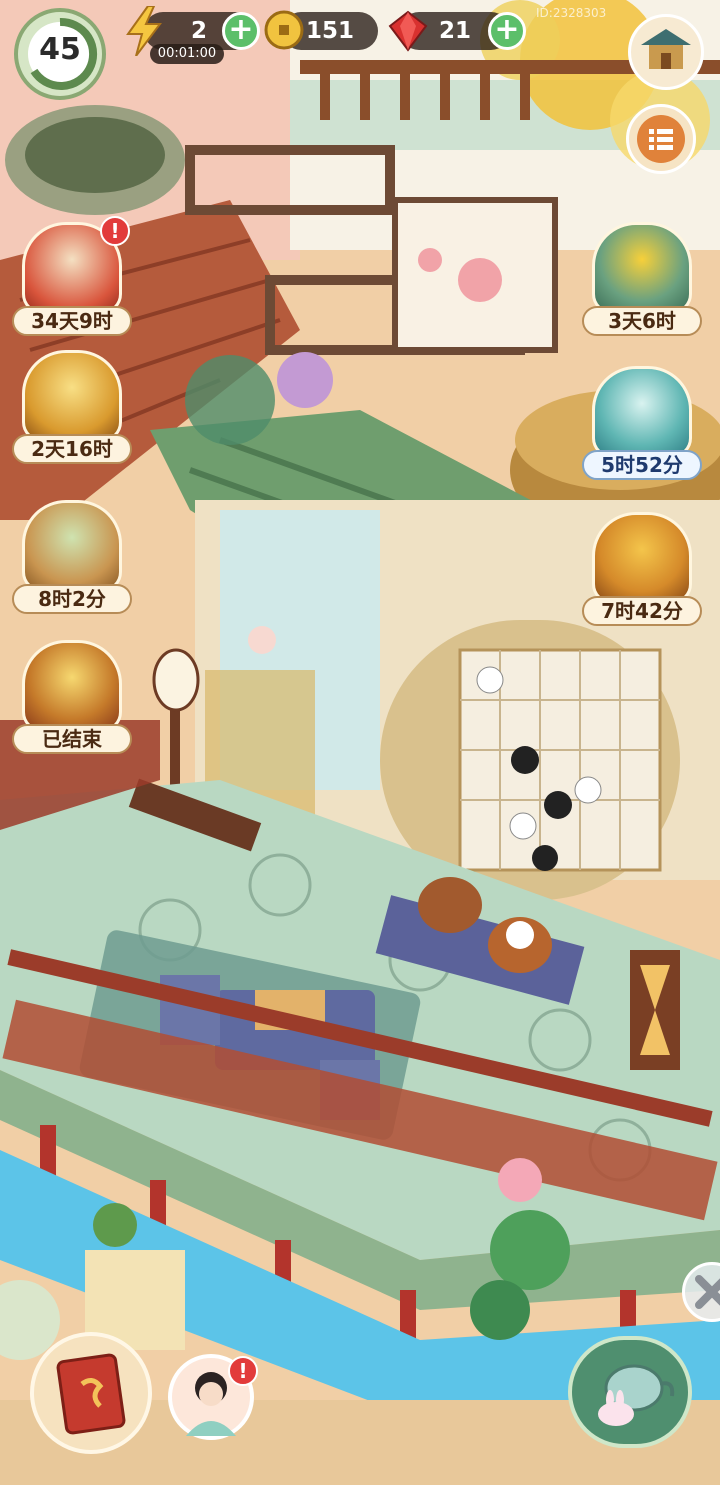 The image size is (720, 1485). Describe the element at coordinates (642, 558) in the screenshot. I see `plus-one-scroll-icon` at that location.